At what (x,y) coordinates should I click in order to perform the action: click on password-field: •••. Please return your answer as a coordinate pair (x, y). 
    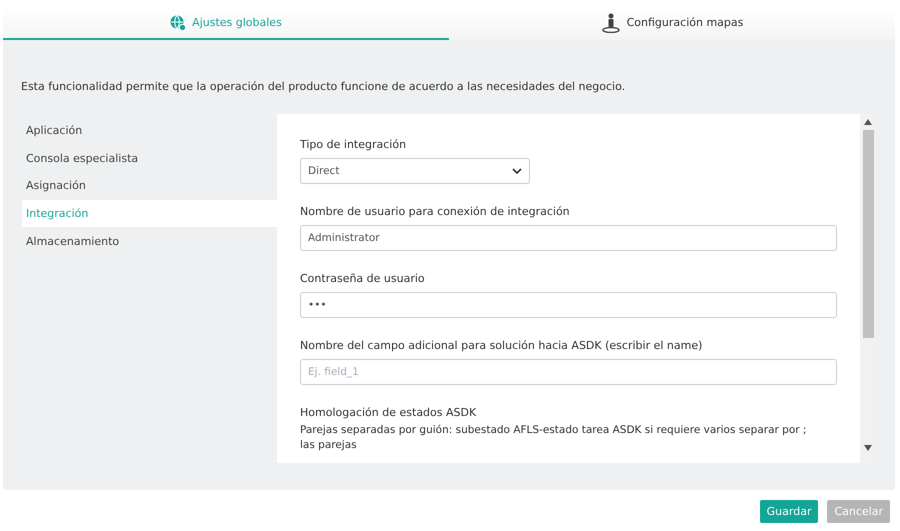
    Looking at the image, I should click on (568, 305).